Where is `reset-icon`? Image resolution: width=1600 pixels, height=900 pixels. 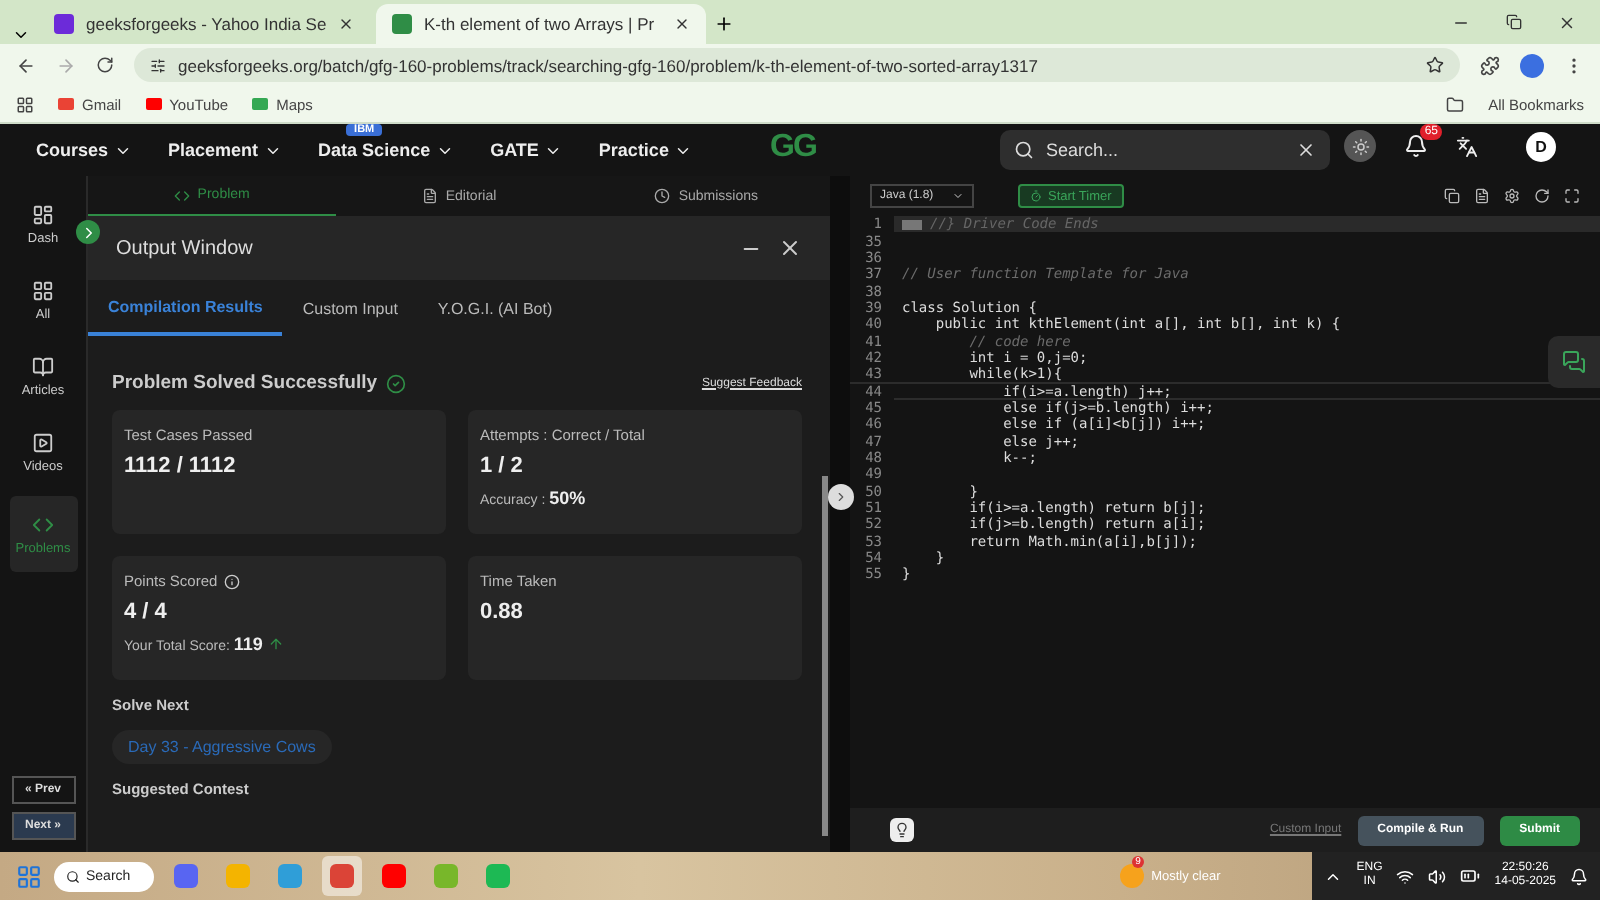
reset-icon is located at coordinates (1542, 196).